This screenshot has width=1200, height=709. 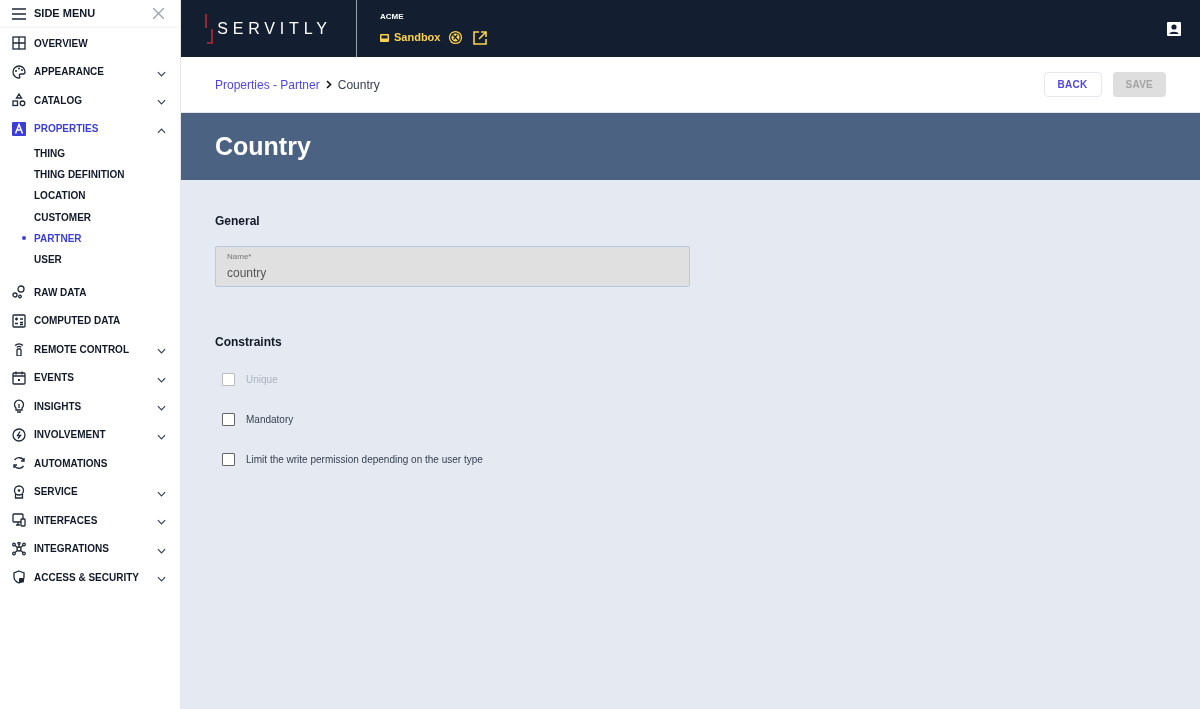 What do you see at coordinates (19, 548) in the screenshot?
I see `network-icon` at bounding box center [19, 548].